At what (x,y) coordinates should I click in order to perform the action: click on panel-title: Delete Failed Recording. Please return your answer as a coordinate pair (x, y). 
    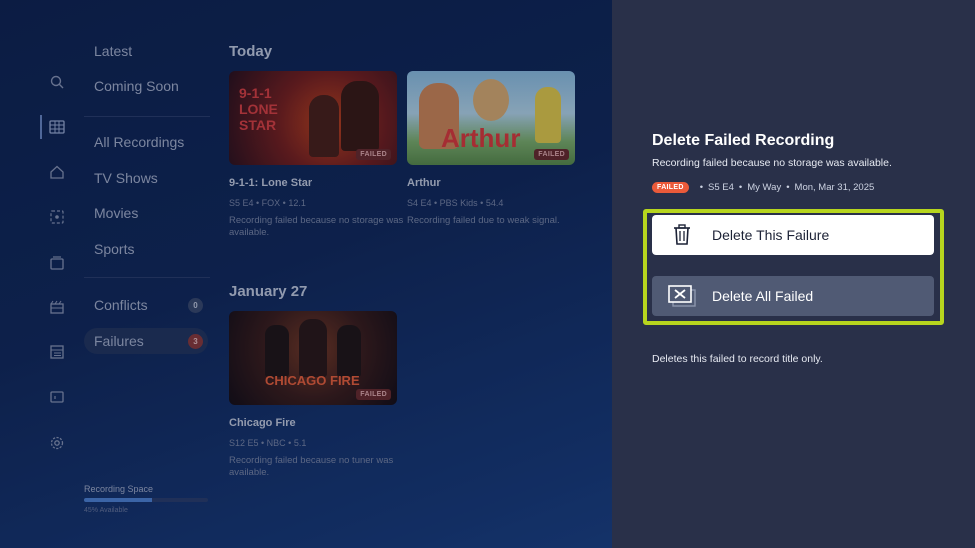
    Looking at the image, I should click on (743, 140).